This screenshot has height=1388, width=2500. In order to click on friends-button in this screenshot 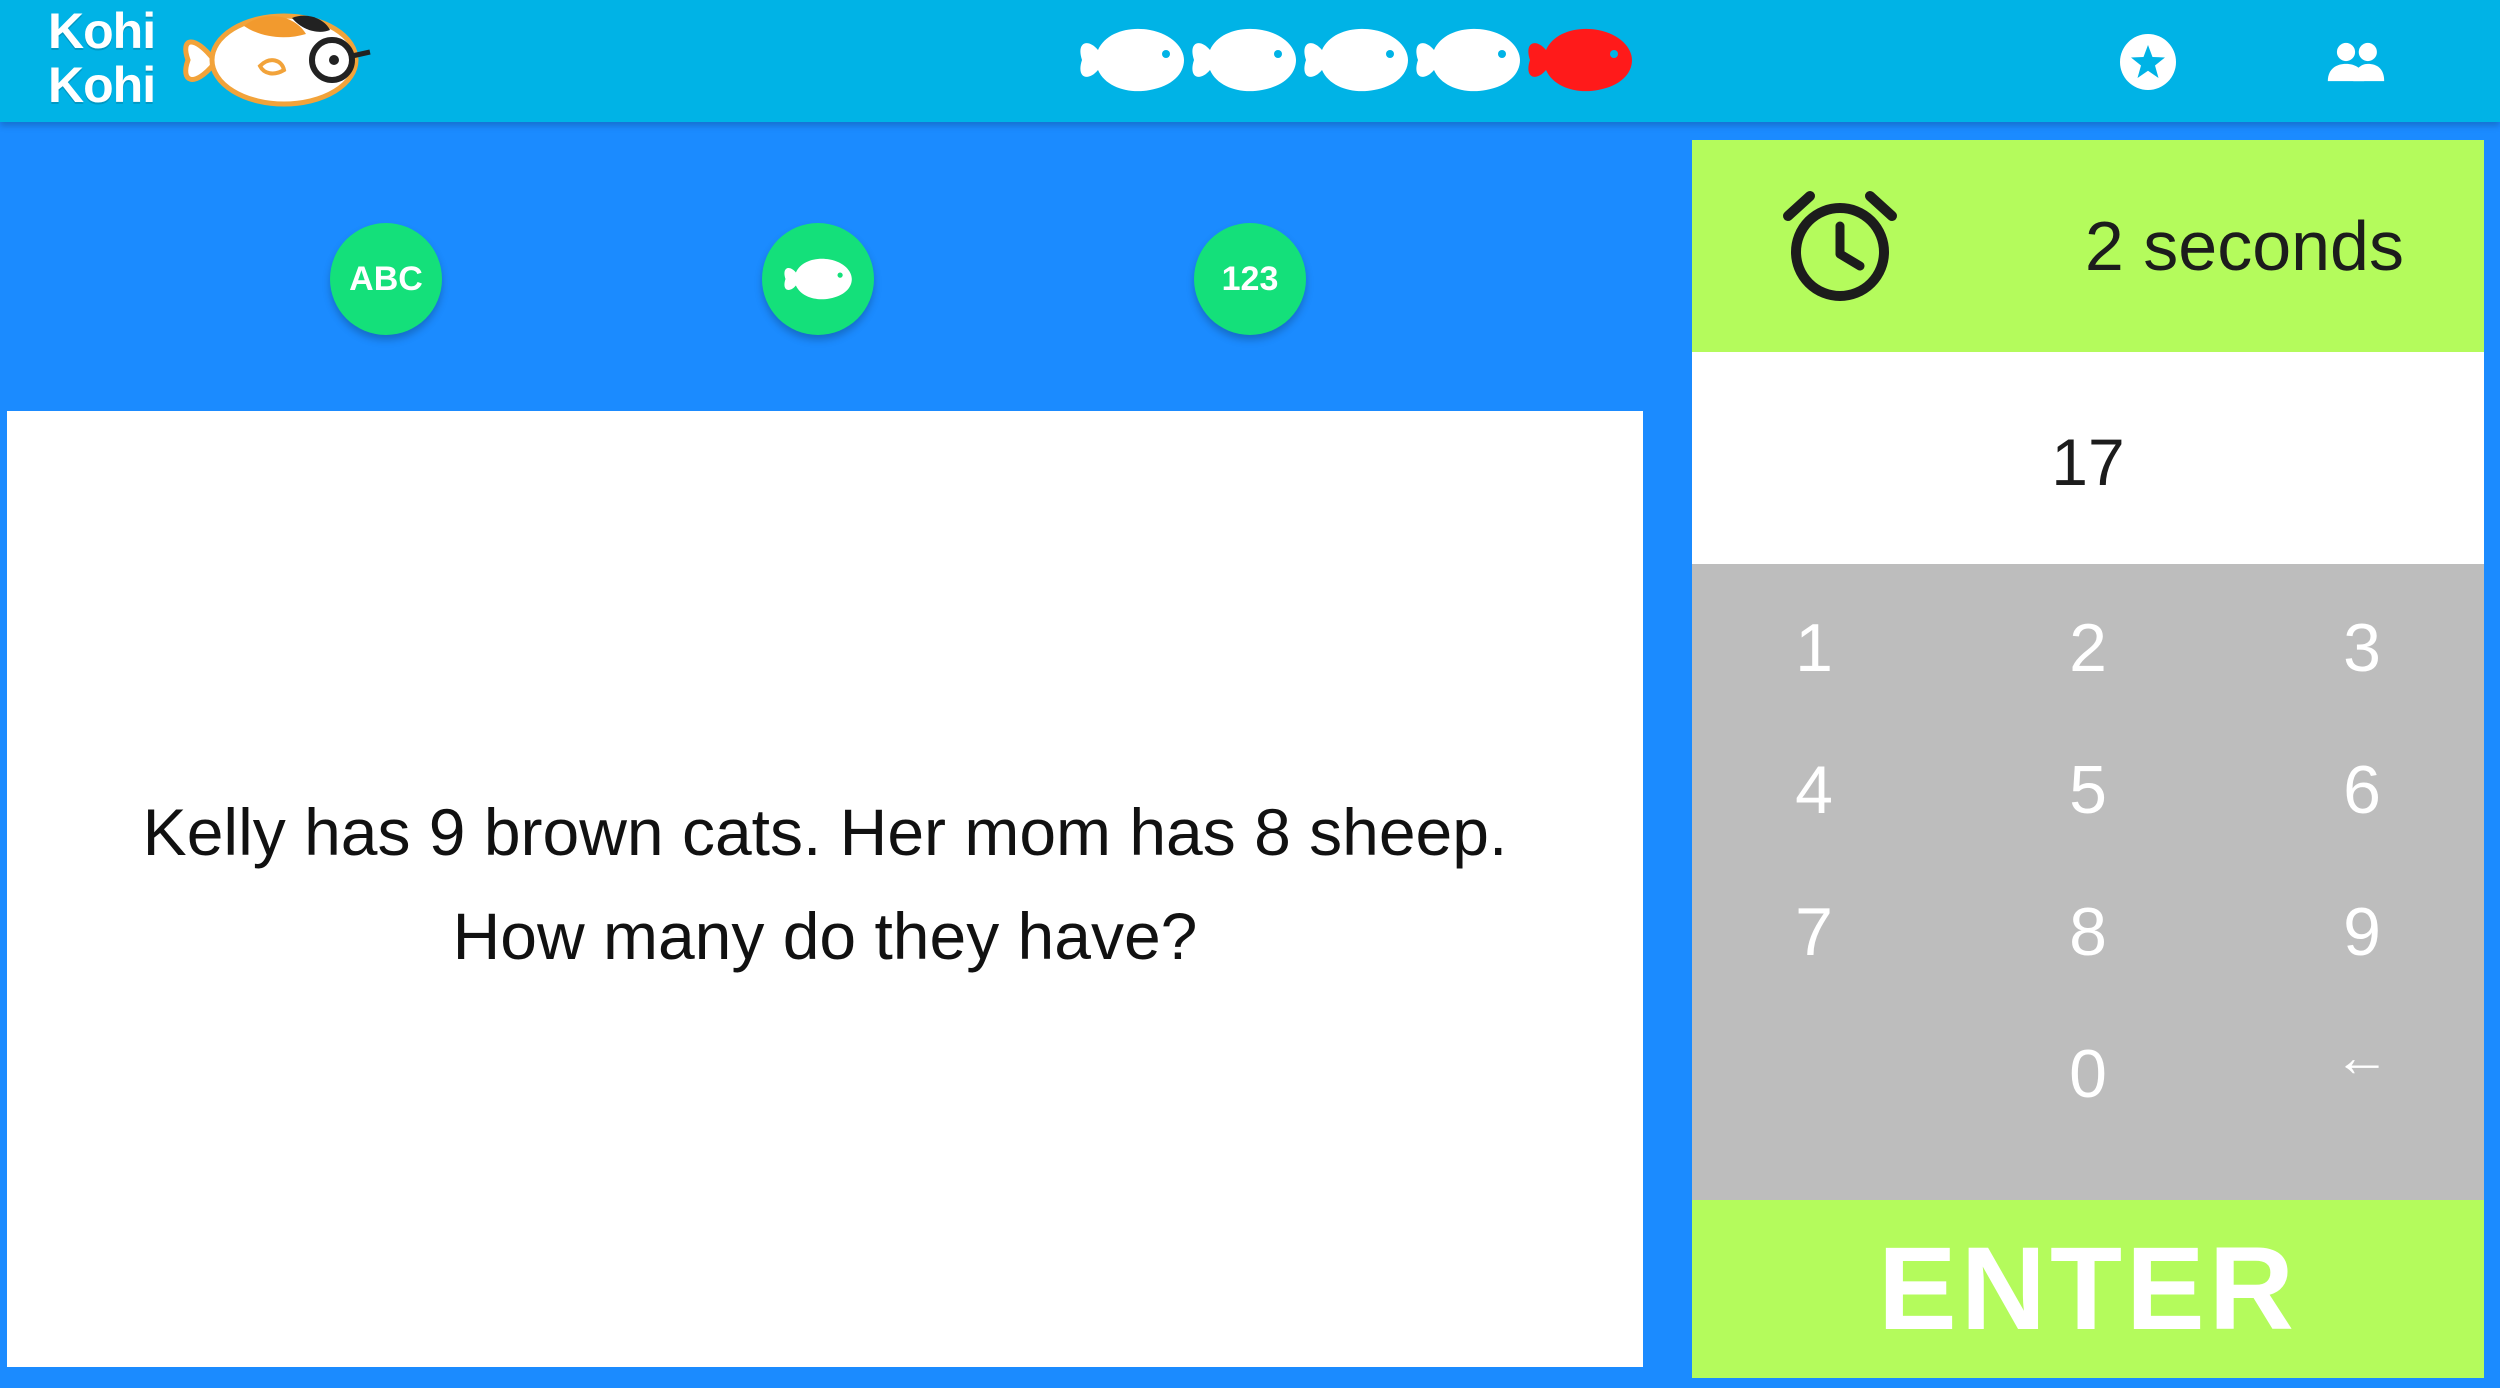, I will do `click(2356, 62)`.